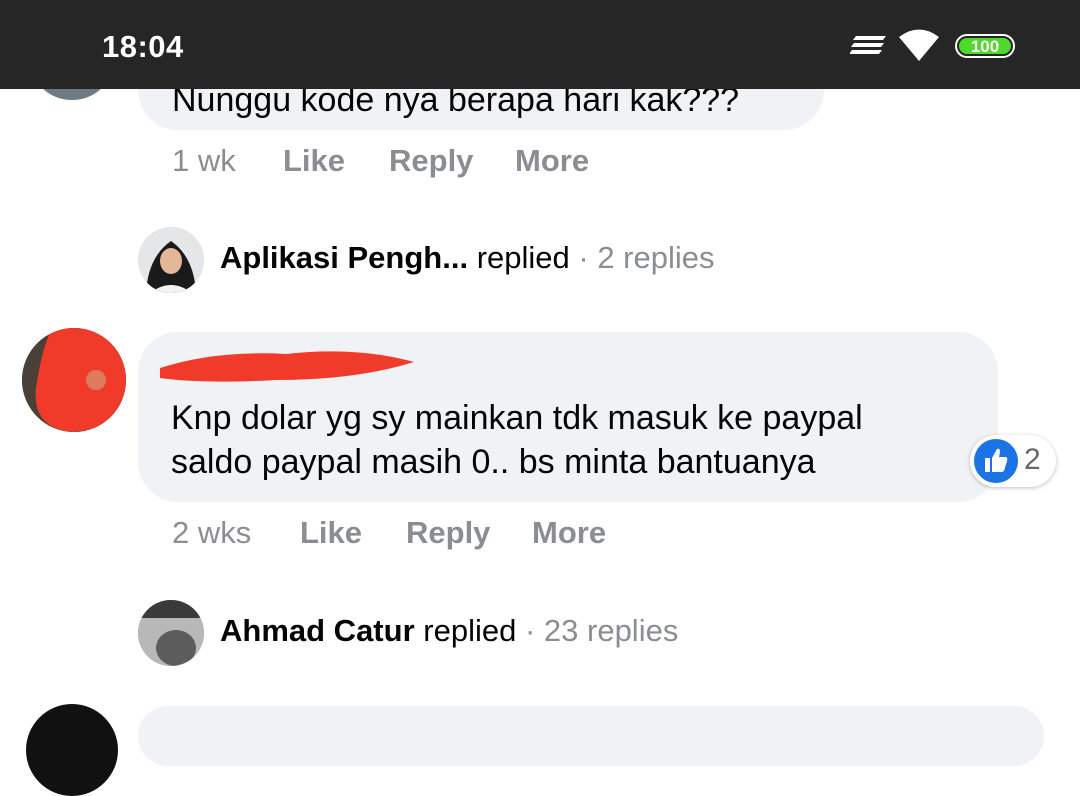  I want to click on reply-count: 2 replies, so click(656, 257).